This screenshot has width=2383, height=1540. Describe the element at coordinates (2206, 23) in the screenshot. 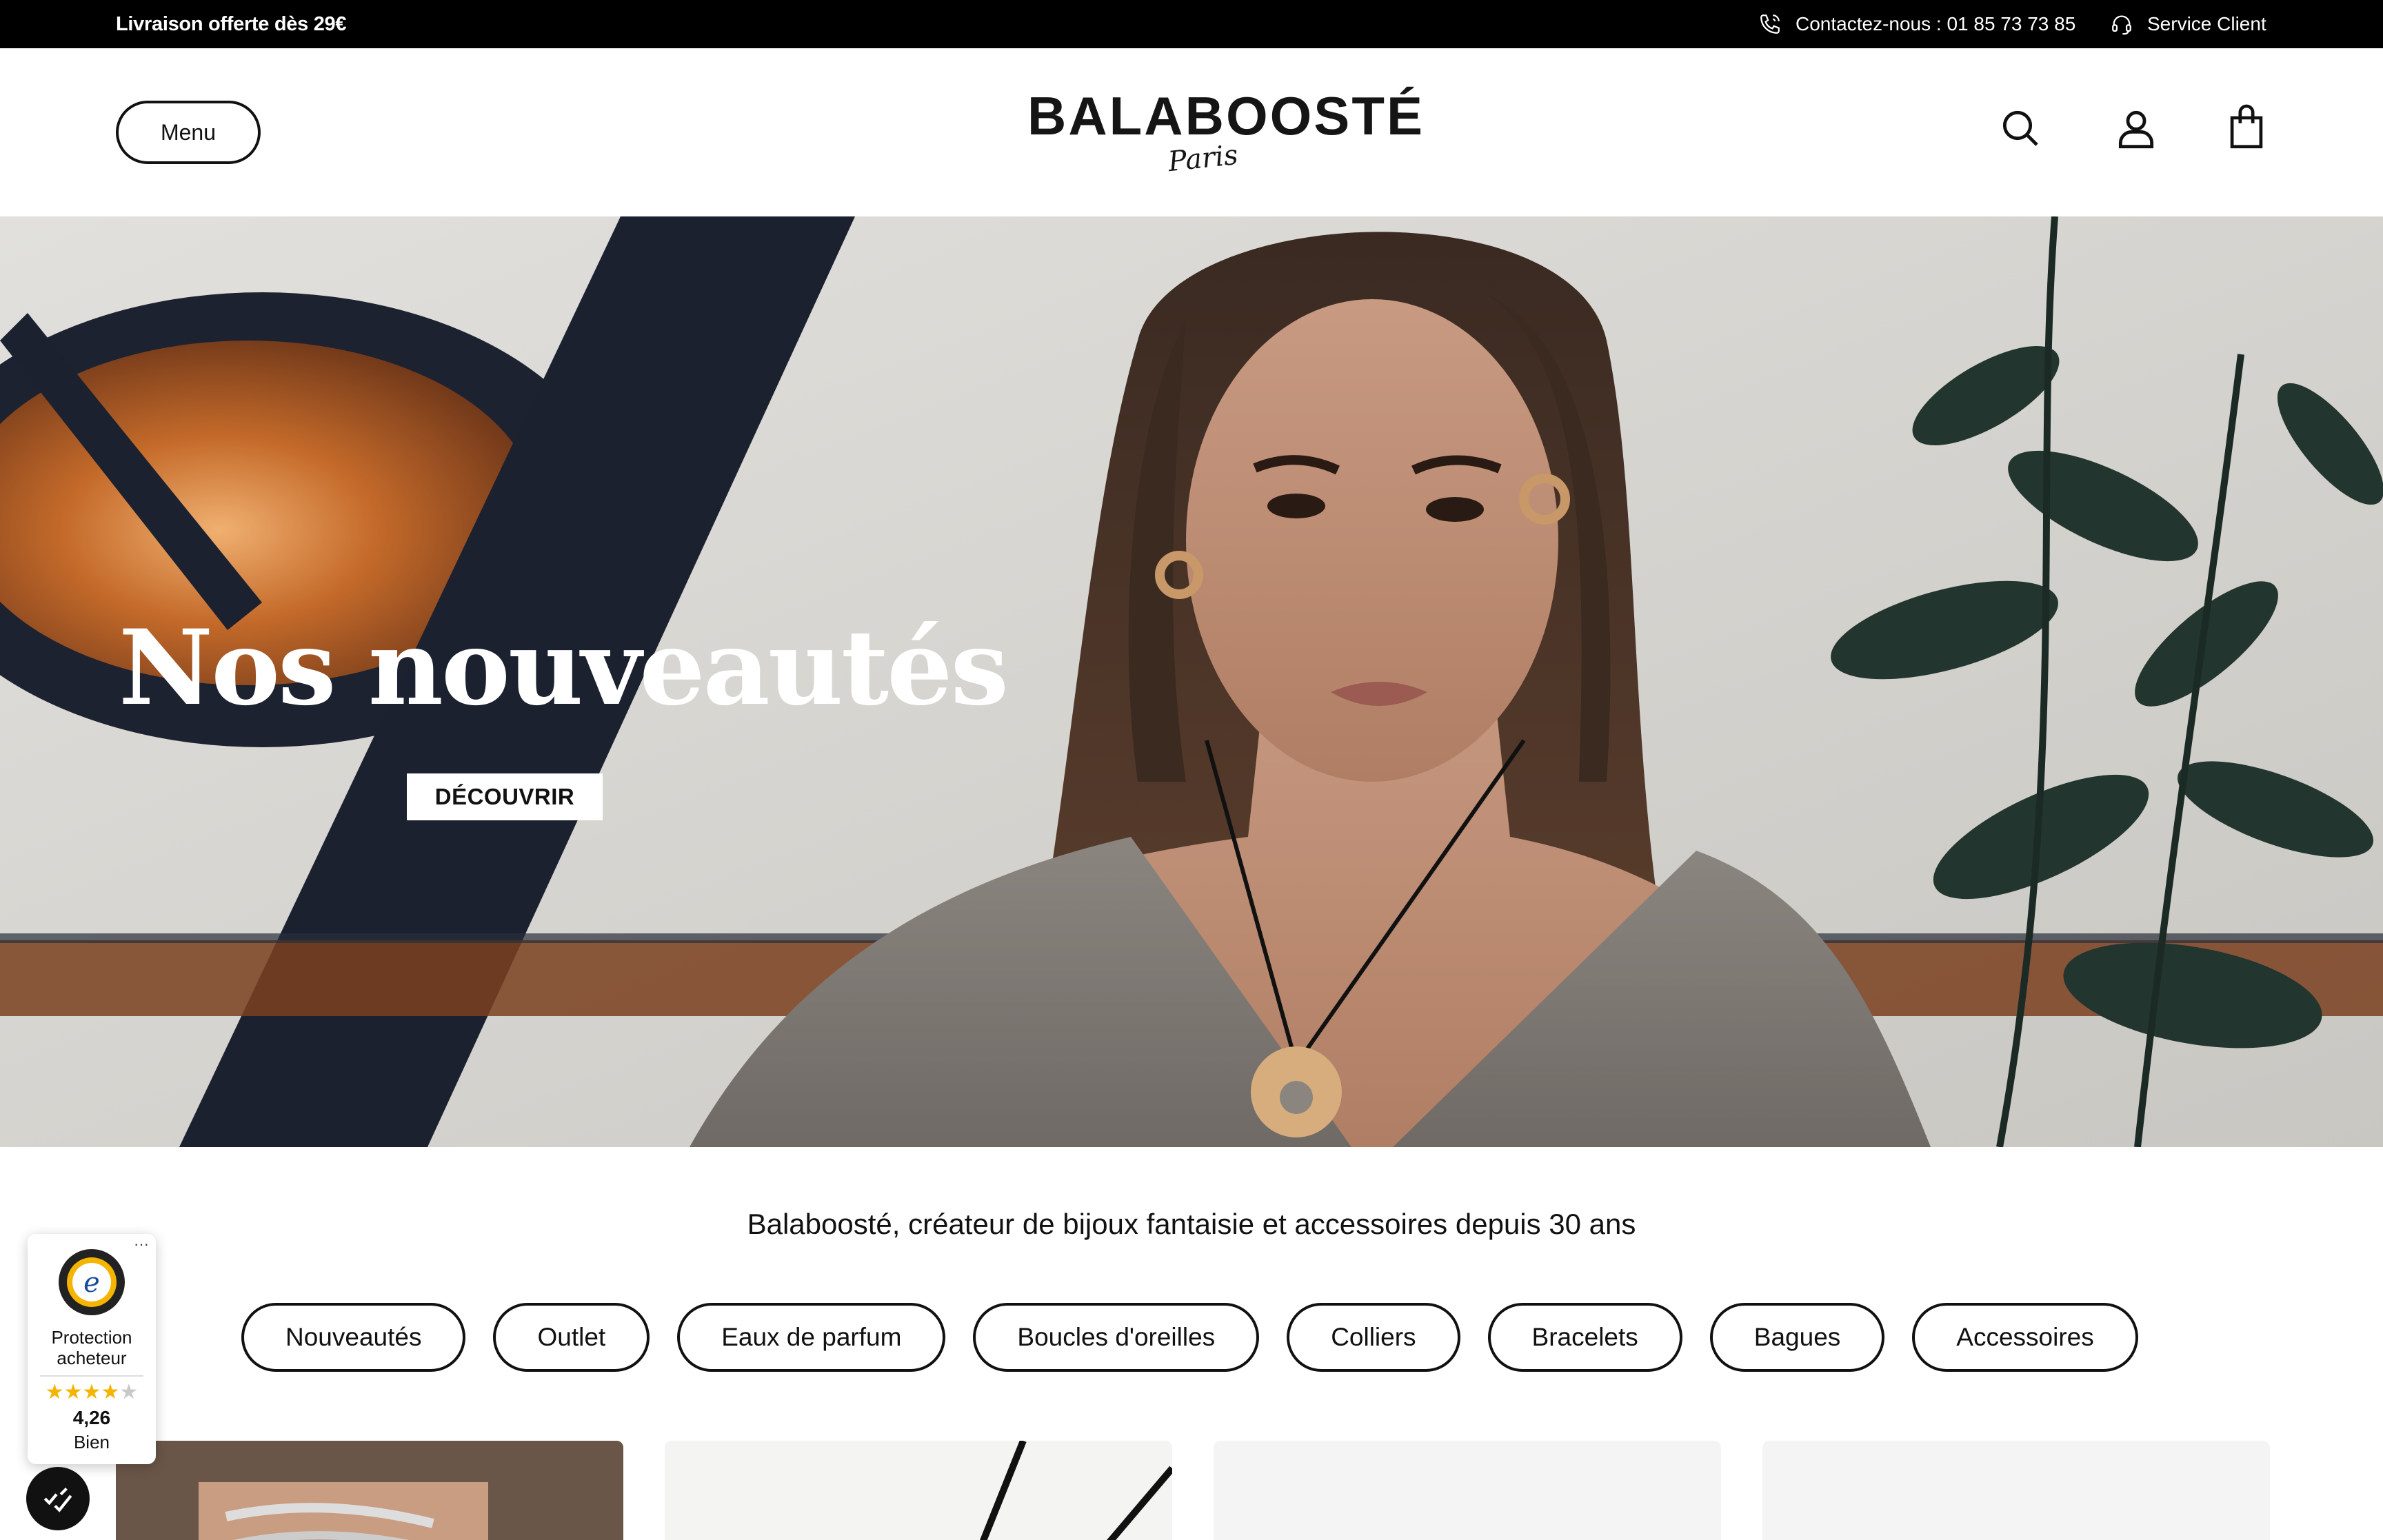

I see `service-label: Service Client` at that location.